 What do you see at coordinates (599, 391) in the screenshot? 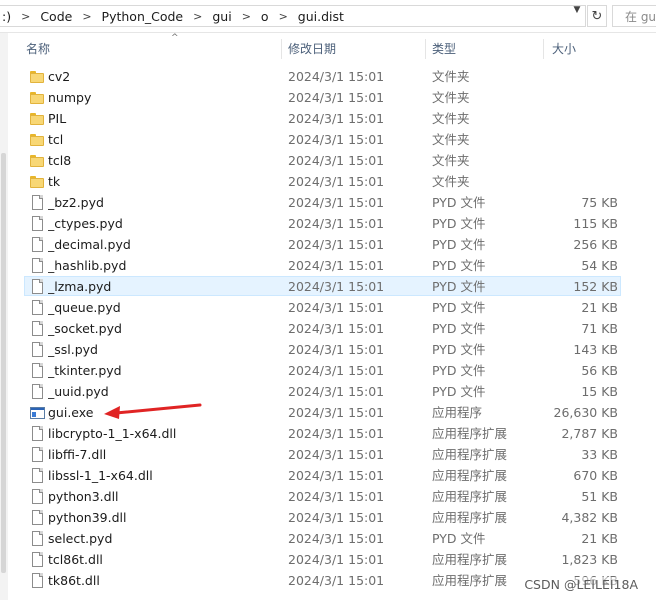
I see `file-size: 15 KB` at bounding box center [599, 391].